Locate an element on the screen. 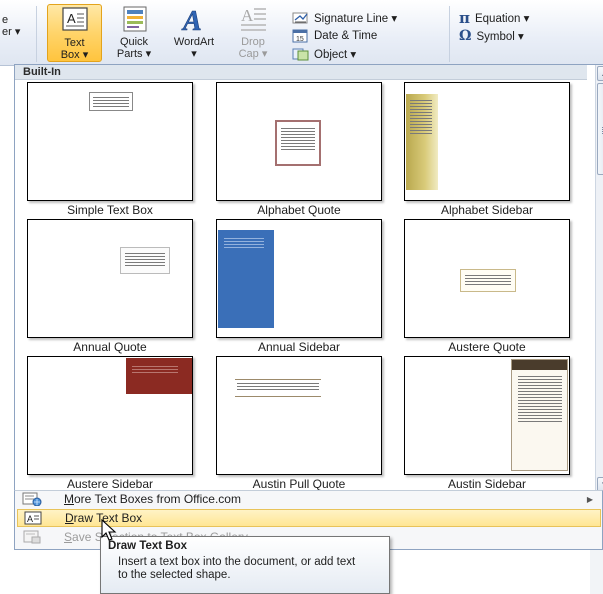 This screenshot has height=594, width=603. annual-quote-thumbnail is located at coordinates (110, 278).